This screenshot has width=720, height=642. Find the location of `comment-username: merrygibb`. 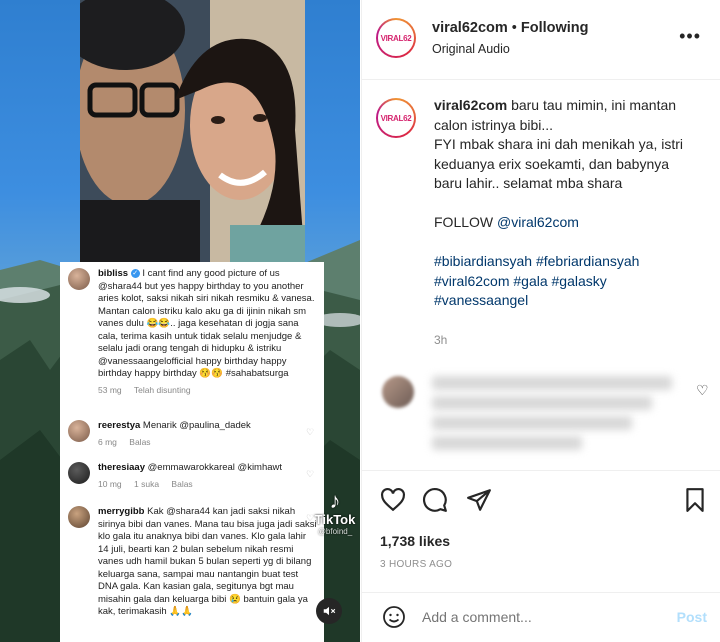

comment-username: merrygibb is located at coordinates (121, 511).